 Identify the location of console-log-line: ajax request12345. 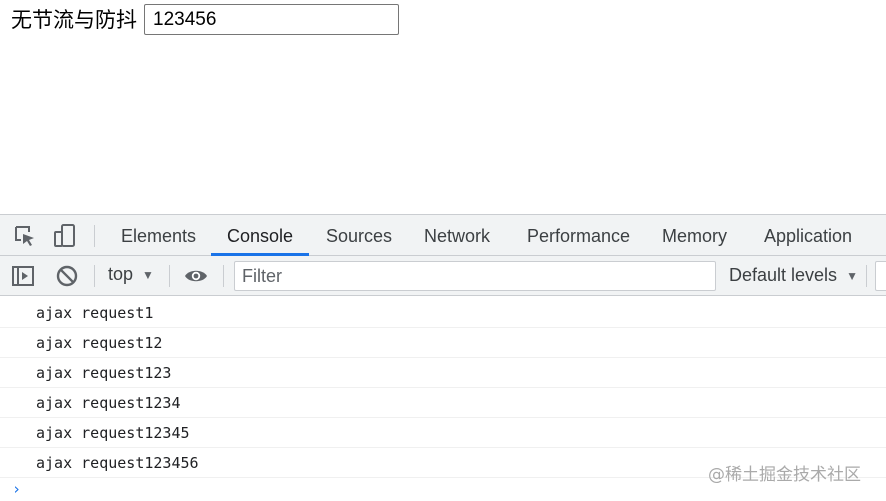
(443, 433).